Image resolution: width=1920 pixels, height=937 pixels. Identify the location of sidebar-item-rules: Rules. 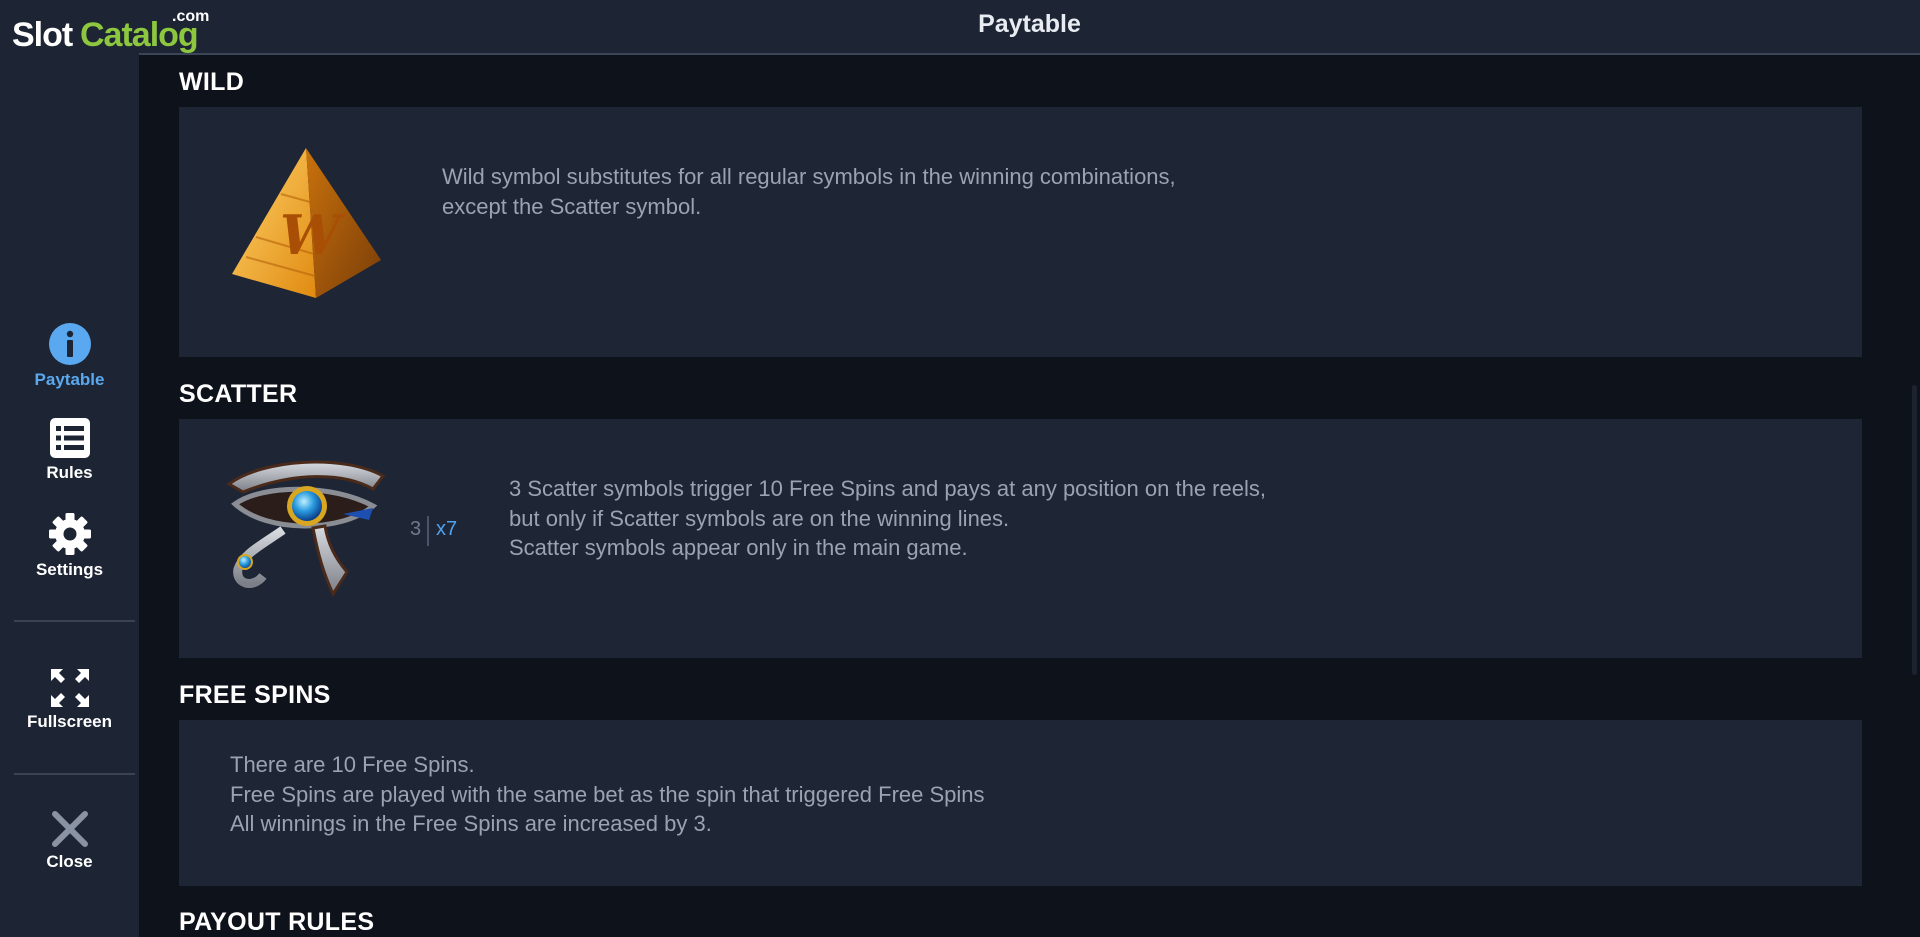
(69, 450).